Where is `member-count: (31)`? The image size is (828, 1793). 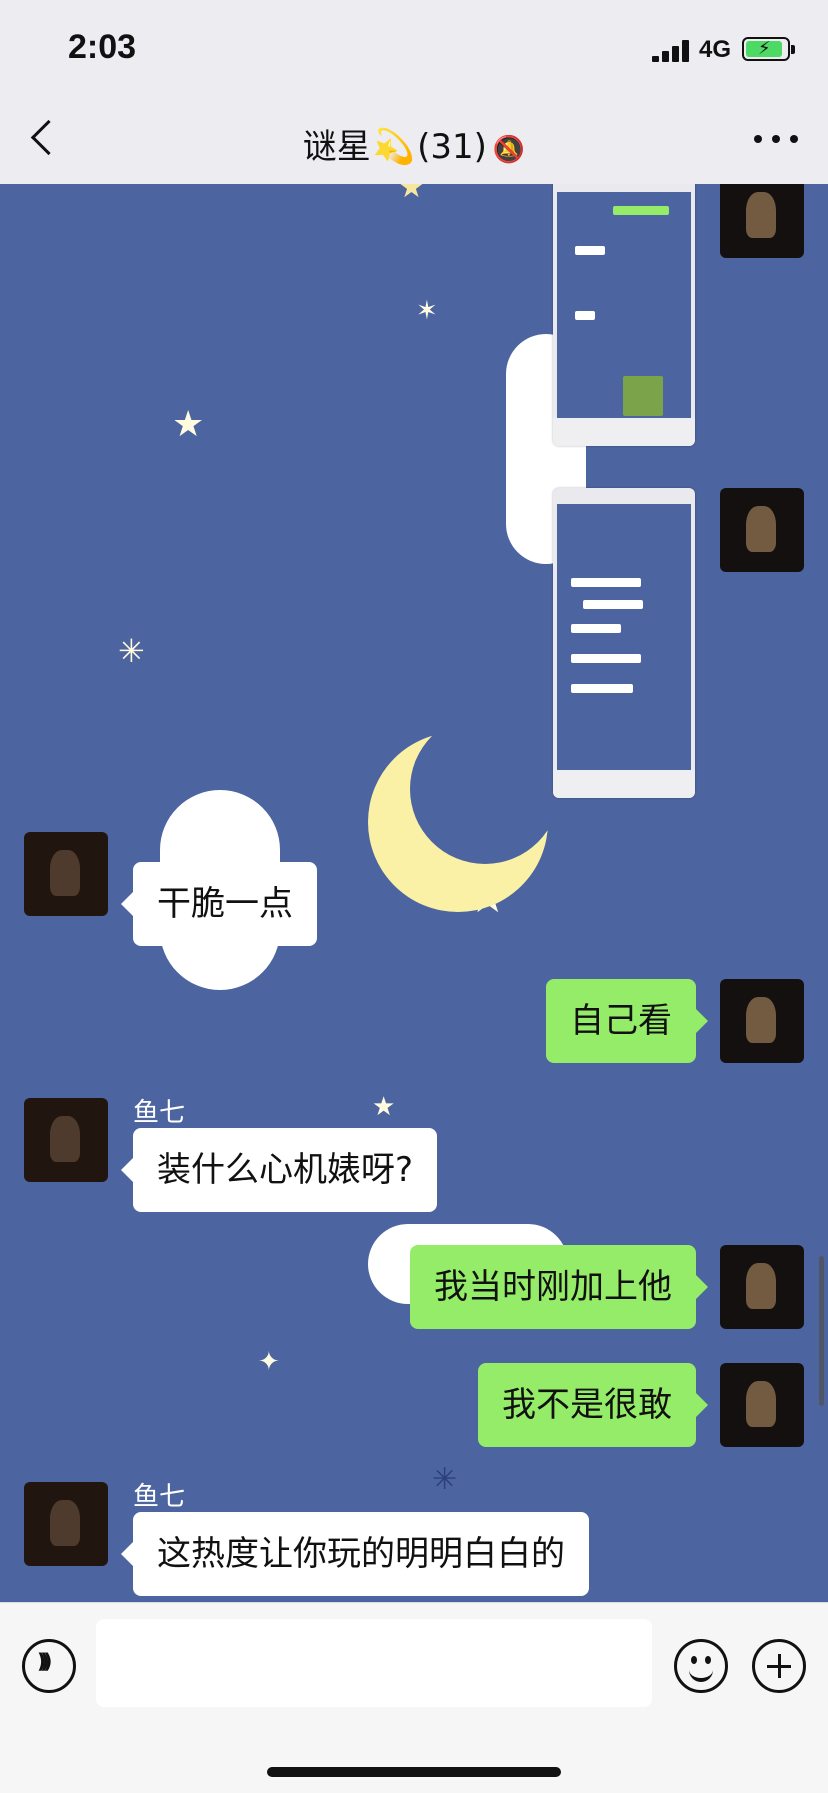
member-count: (31) is located at coordinates (452, 147).